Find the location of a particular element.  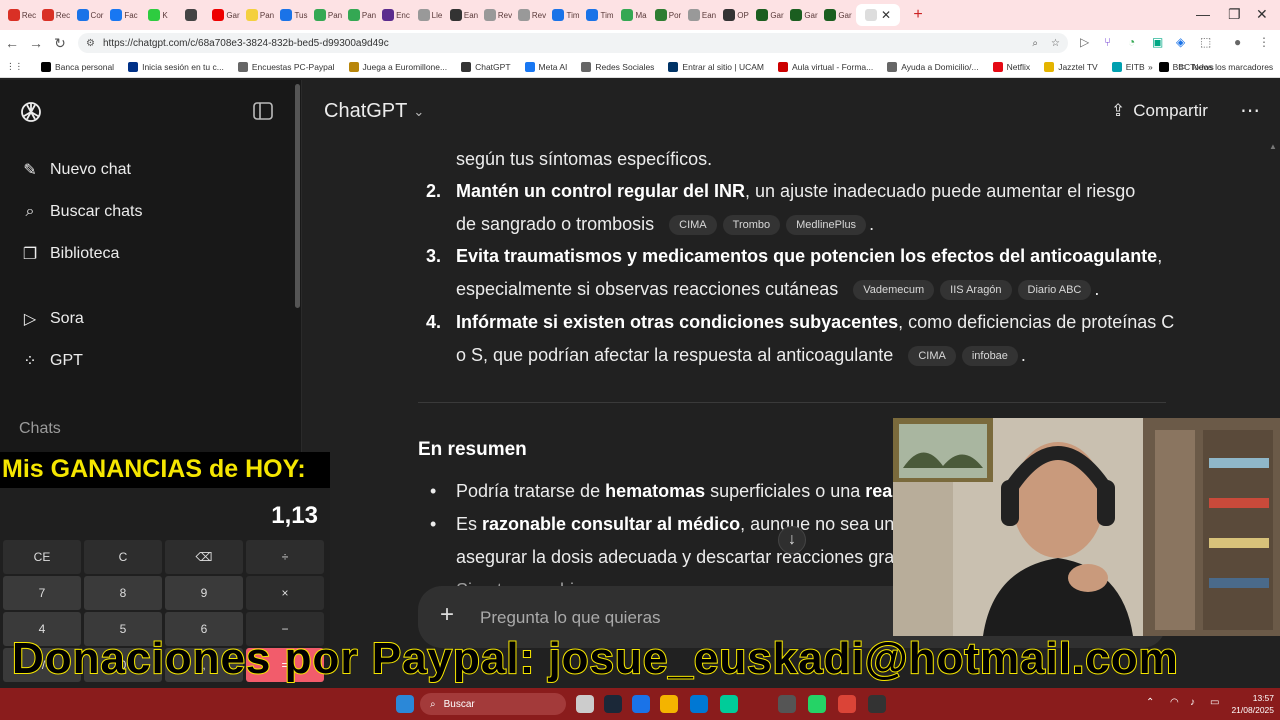

toggle-sidebar-icon is located at coordinates (263, 111).